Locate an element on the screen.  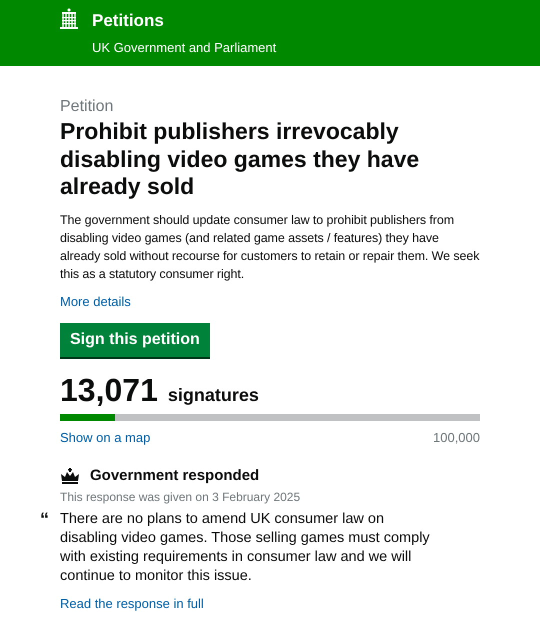
crown-icon is located at coordinates (70, 476).